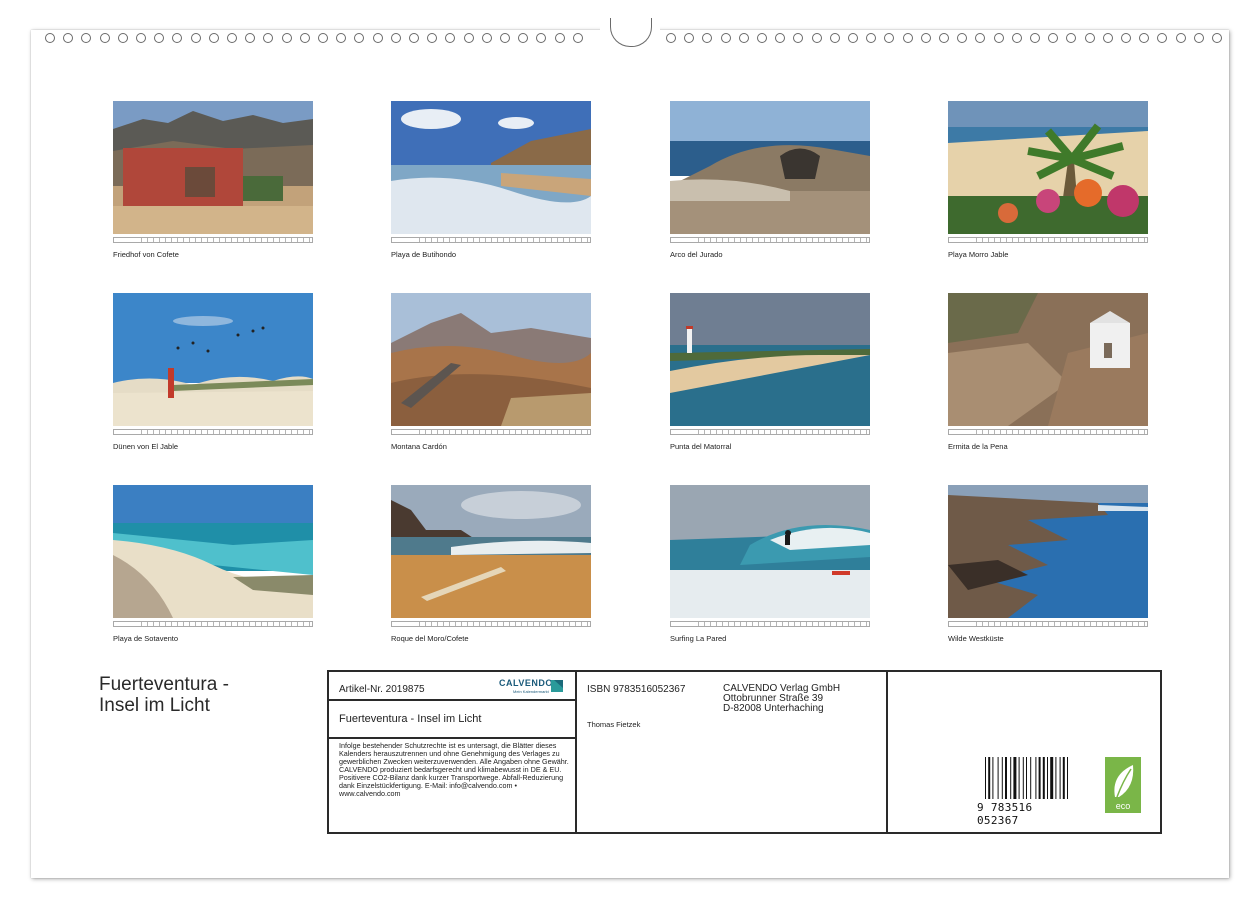 The width and height of the screenshot is (1260, 908). Describe the element at coordinates (1048, 167) in the screenshot. I see `photo-playa-morro-jable` at that location.